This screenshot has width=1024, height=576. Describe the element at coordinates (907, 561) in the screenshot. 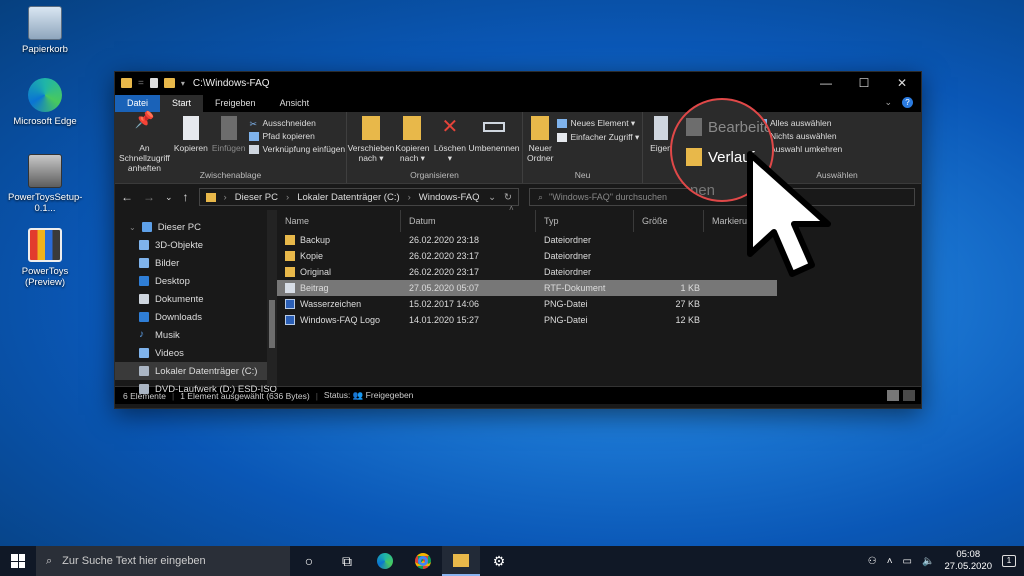

I see `network-icon: ▭` at that location.